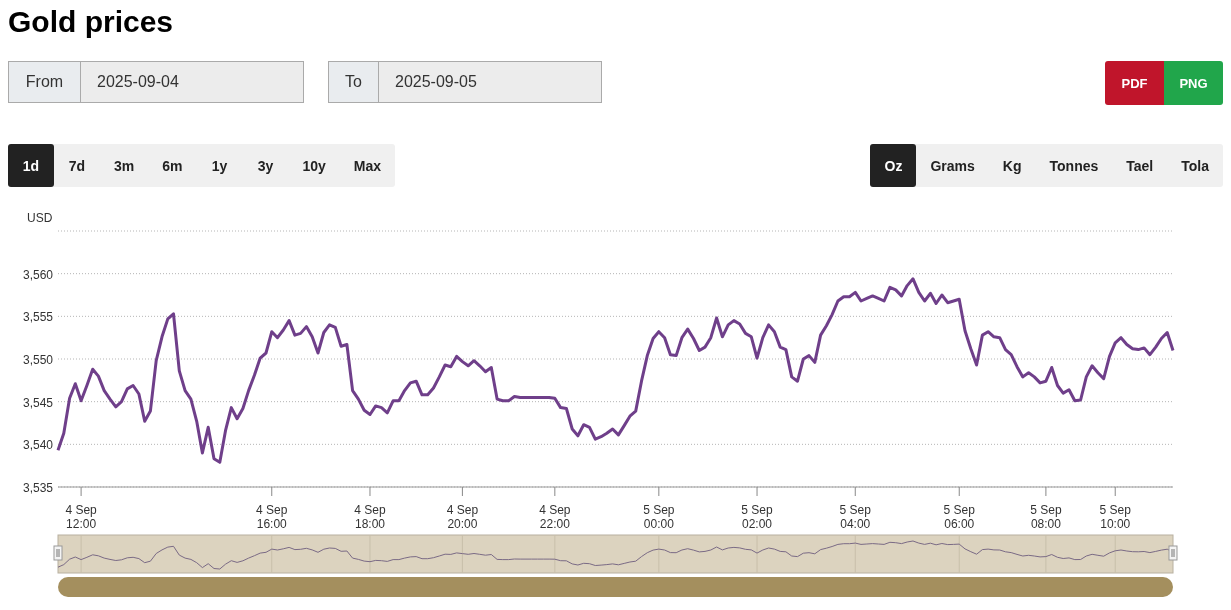 The height and width of the screenshot is (610, 1231). Describe the element at coordinates (77, 165) in the screenshot. I see `period-tab: 7d` at that location.